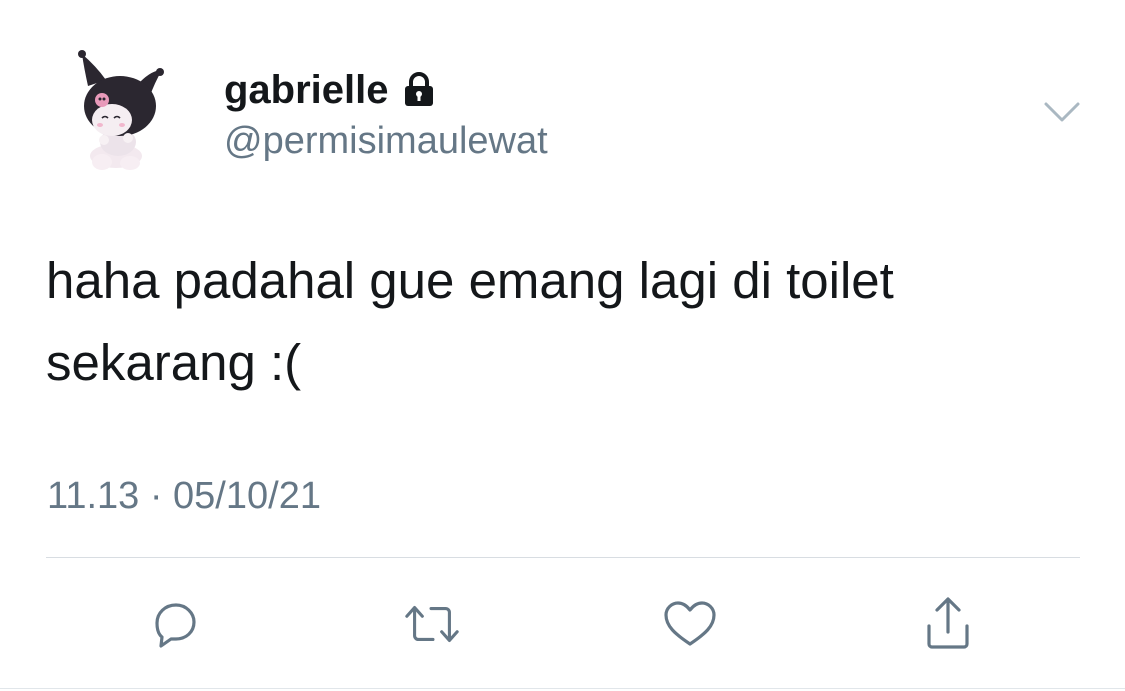 The width and height of the screenshot is (1125, 691). I want to click on like-button, so click(690, 624).